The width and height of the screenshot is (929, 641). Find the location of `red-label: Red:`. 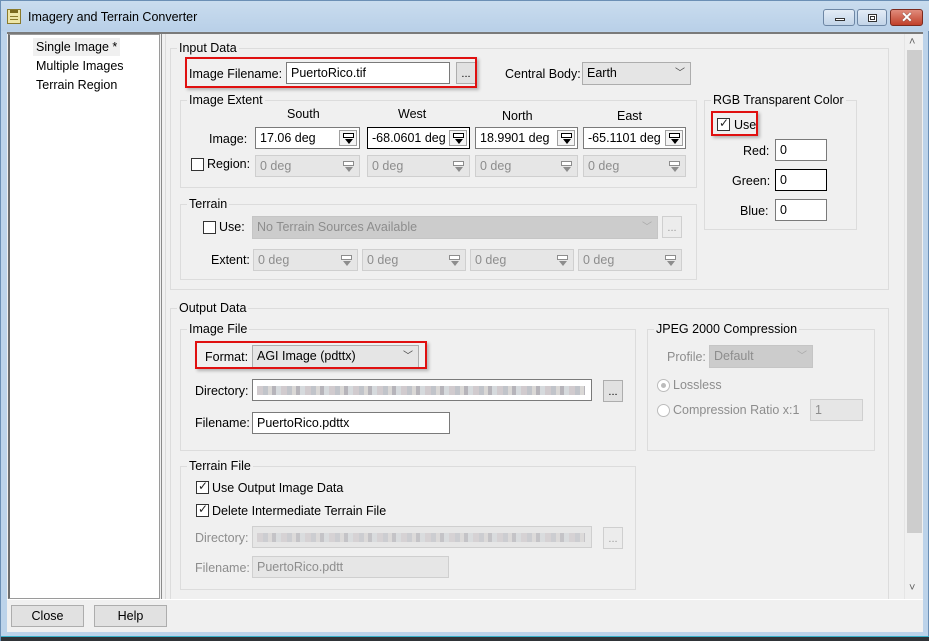

red-label: Red: is located at coordinates (756, 151).